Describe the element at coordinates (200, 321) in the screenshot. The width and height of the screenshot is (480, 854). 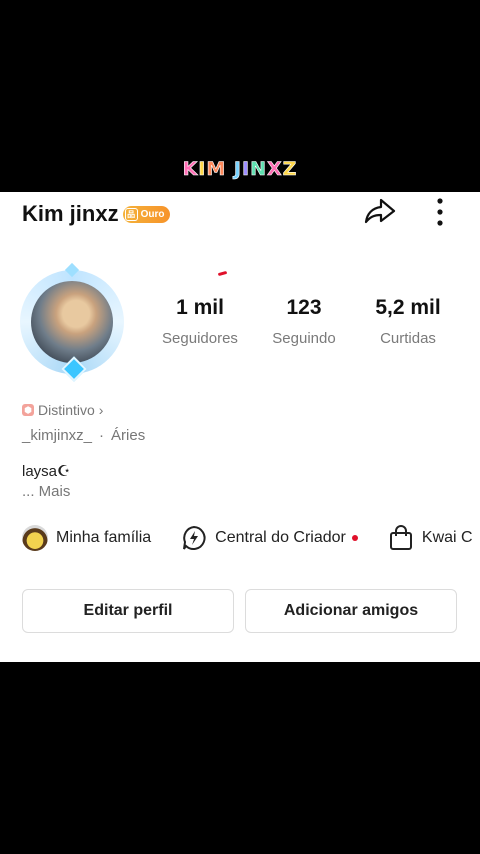
I see `stat-followers: 1 mil Seguidores` at that location.